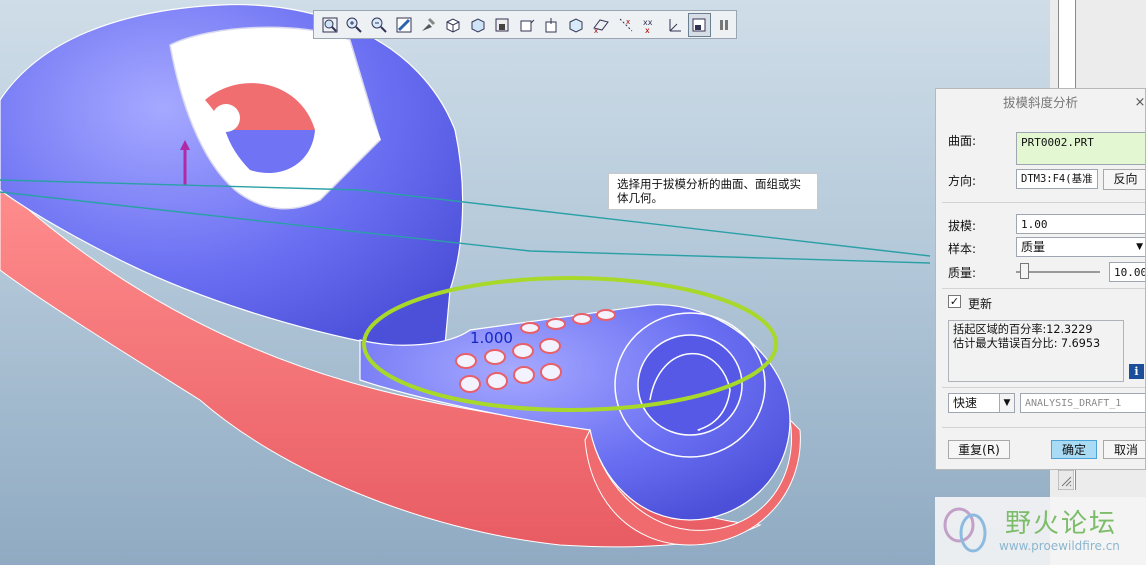 This screenshot has width=1146, height=565. What do you see at coordinates (1139, 103) in the screenshot?
I see `close-icon: ×` at bounding box center [1139, 103].